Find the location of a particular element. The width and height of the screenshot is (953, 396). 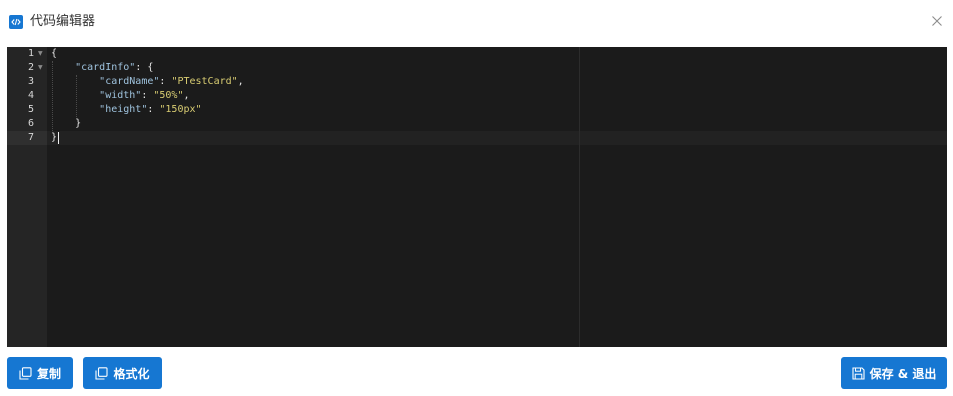

save-exit-button-label: 保存 & 退出 is located at coordinates (903, 373).